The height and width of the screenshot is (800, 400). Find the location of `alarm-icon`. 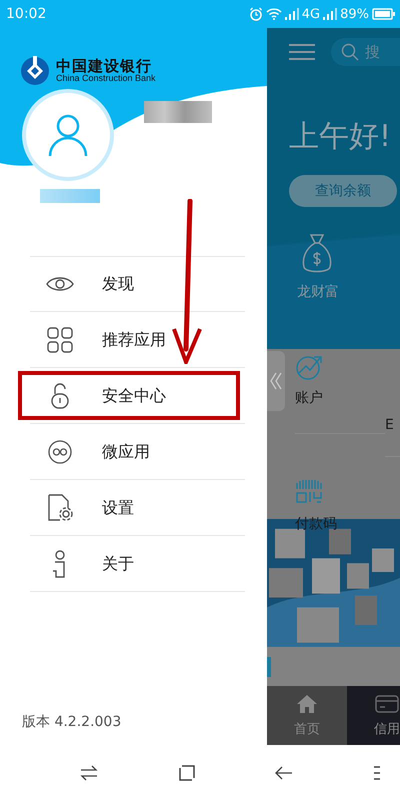

alarm-icon is located at coordinates (255, 14).